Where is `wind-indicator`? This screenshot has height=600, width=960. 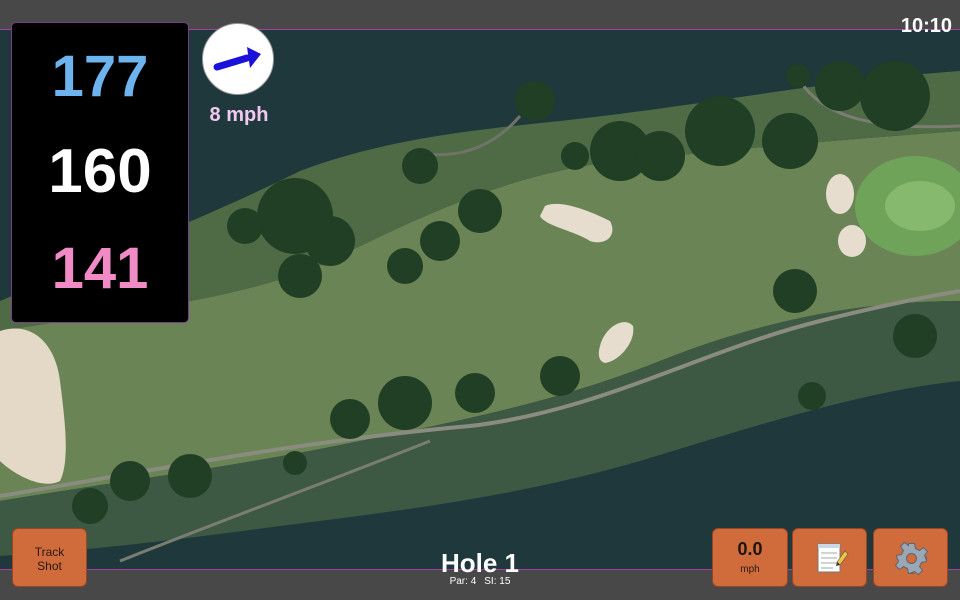
wind-indicator is located at coordinates (238, 59).